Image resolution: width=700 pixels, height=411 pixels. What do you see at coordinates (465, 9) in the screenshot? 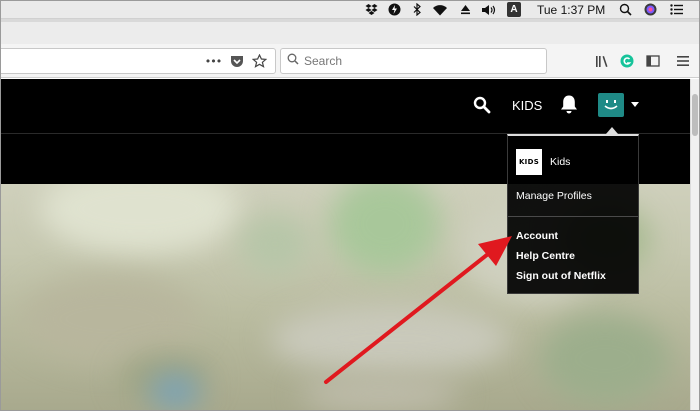
I see `eject-icon` at bounding box center [465, 9].